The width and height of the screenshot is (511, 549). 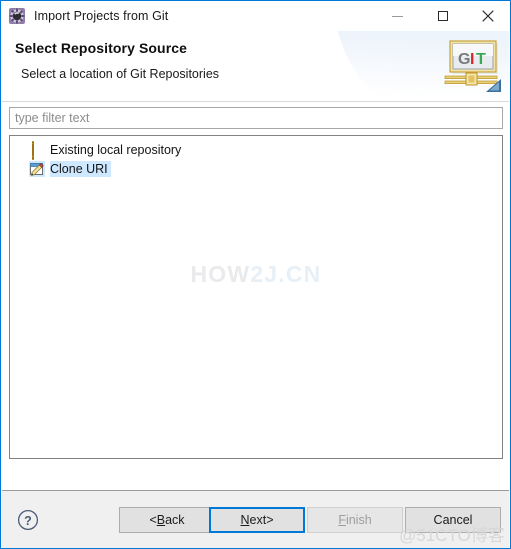 I want to click on finish-button-rest: inish, so click(x=358, y=520).